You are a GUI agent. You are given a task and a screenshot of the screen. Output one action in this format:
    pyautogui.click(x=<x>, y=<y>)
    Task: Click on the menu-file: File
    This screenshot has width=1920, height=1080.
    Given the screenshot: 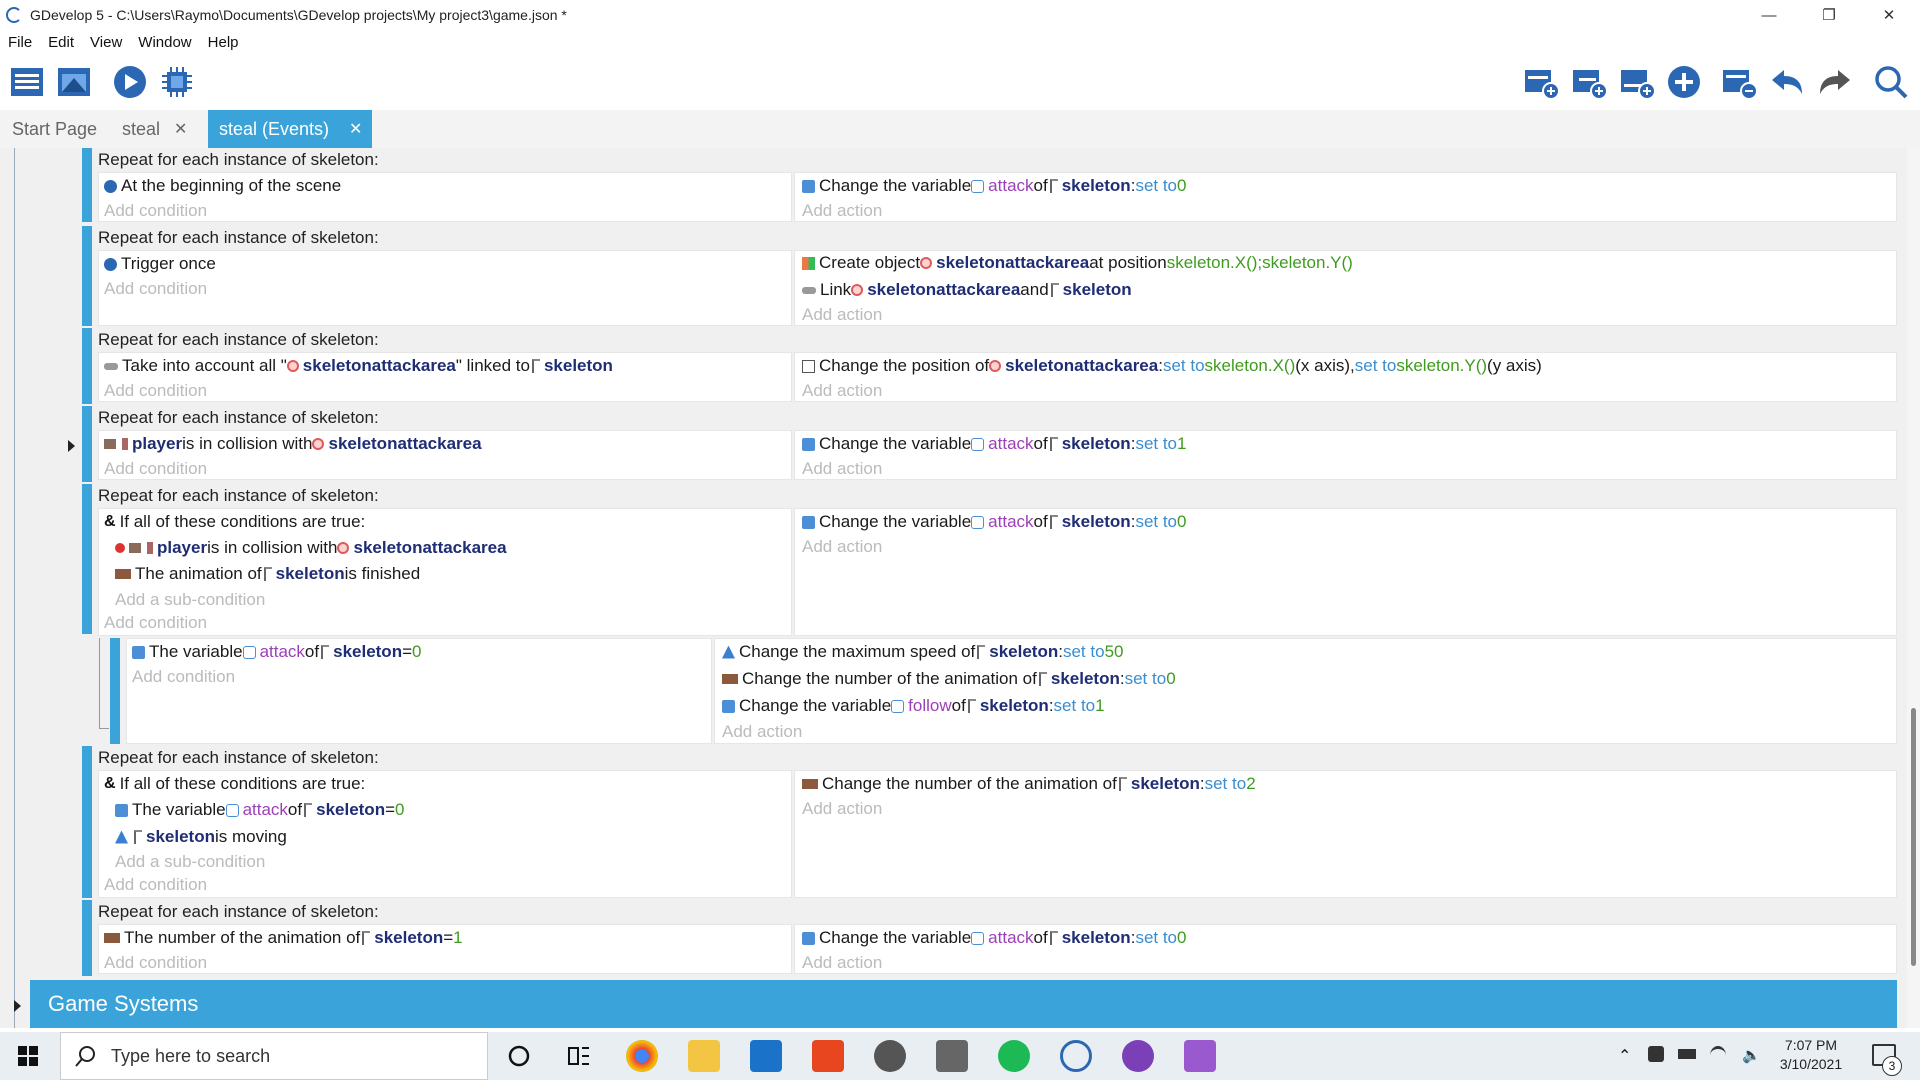 What is the action you would take?
    pyautogui.click(x=20, y=42)
    